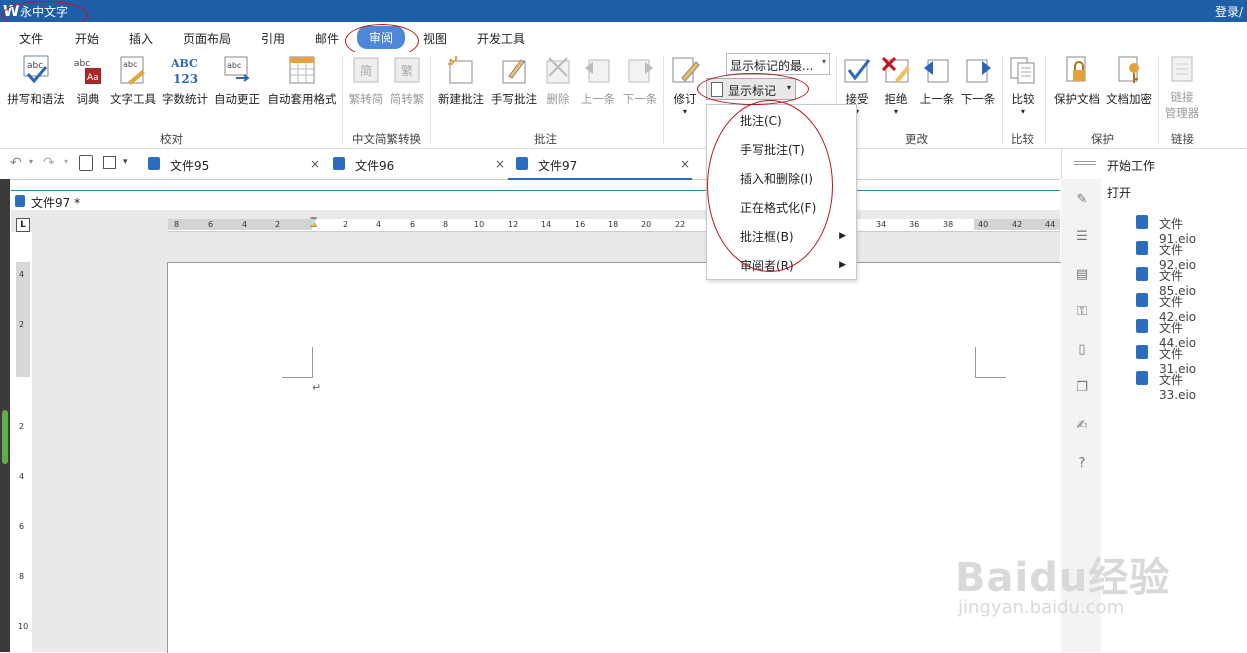 This screenshot has height=653, width=1247. What do you see at coordinates (237, 80) in the screenshot?
I see `autocorrect-button: abc 自动更正` at bounding box center [237, 80].